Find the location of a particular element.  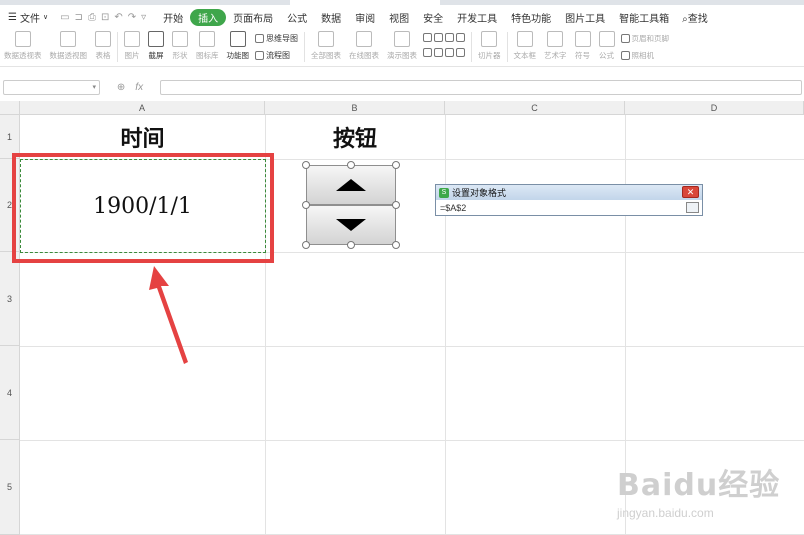

pivot-table-icon is located at coordinates (22, 39).